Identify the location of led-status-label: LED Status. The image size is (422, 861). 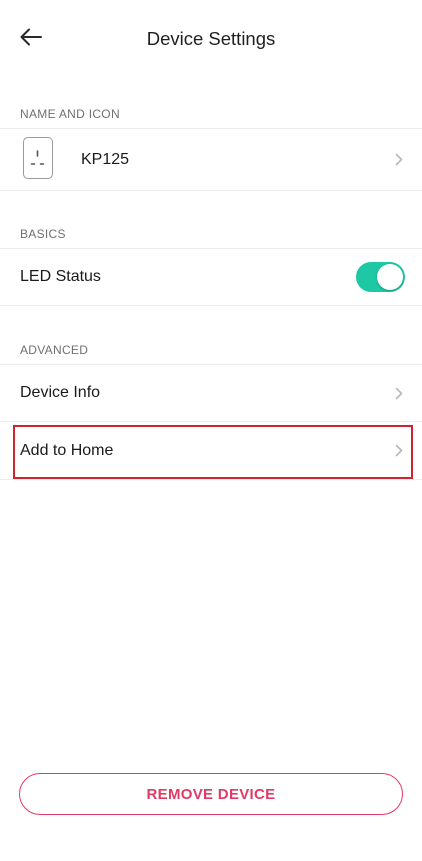
(60, 276).